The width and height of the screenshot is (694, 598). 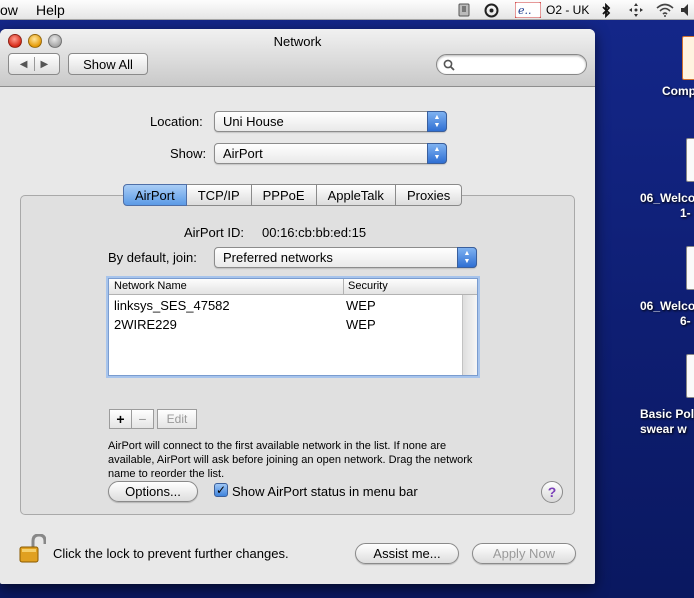 What do you see at coordinates (219, 195) in the screenshot?
I see `tab-tcpip: TCP/IP` at bounding box center [219, 195].